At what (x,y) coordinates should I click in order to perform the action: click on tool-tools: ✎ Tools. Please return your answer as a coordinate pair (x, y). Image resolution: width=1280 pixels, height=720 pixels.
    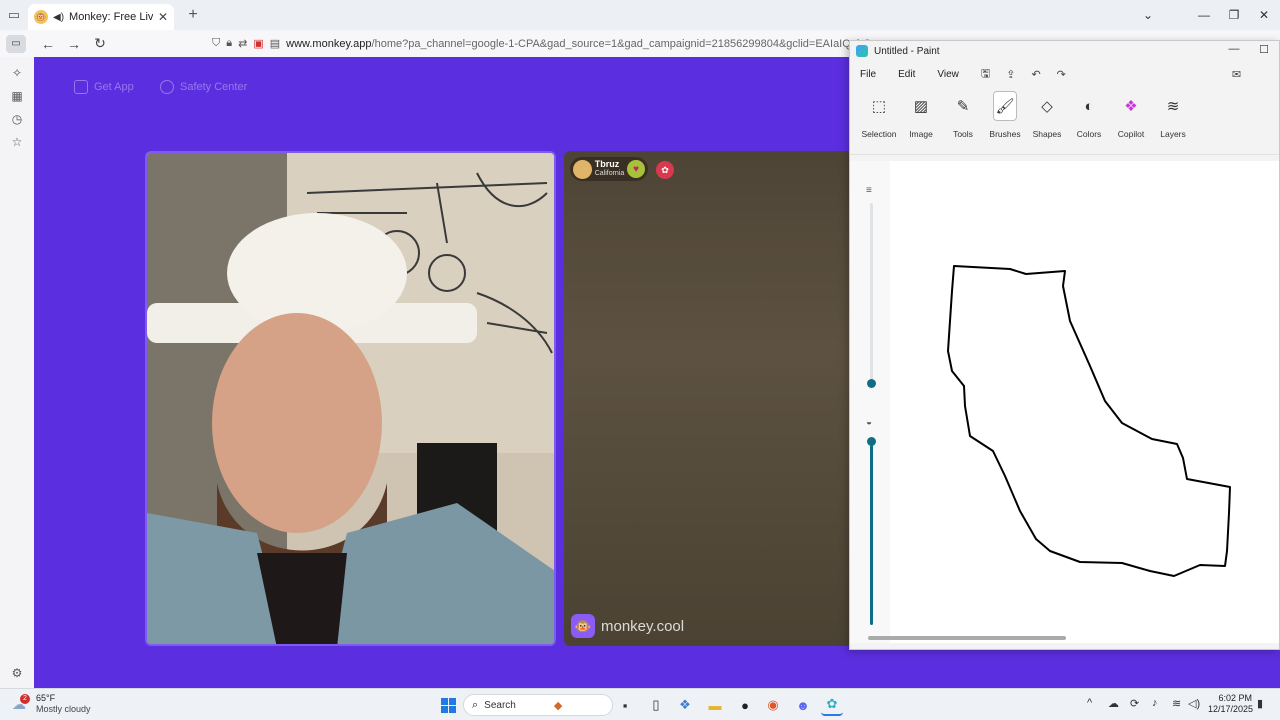
    Looking at the image, I should click on (963, 113).